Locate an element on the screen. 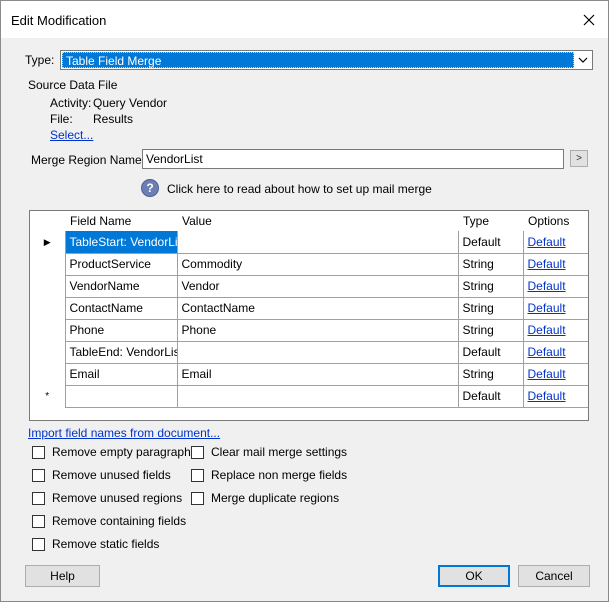 The height and width of the screenshot is (602, 609). value-cell: Email is located at coordinates (317, 374).